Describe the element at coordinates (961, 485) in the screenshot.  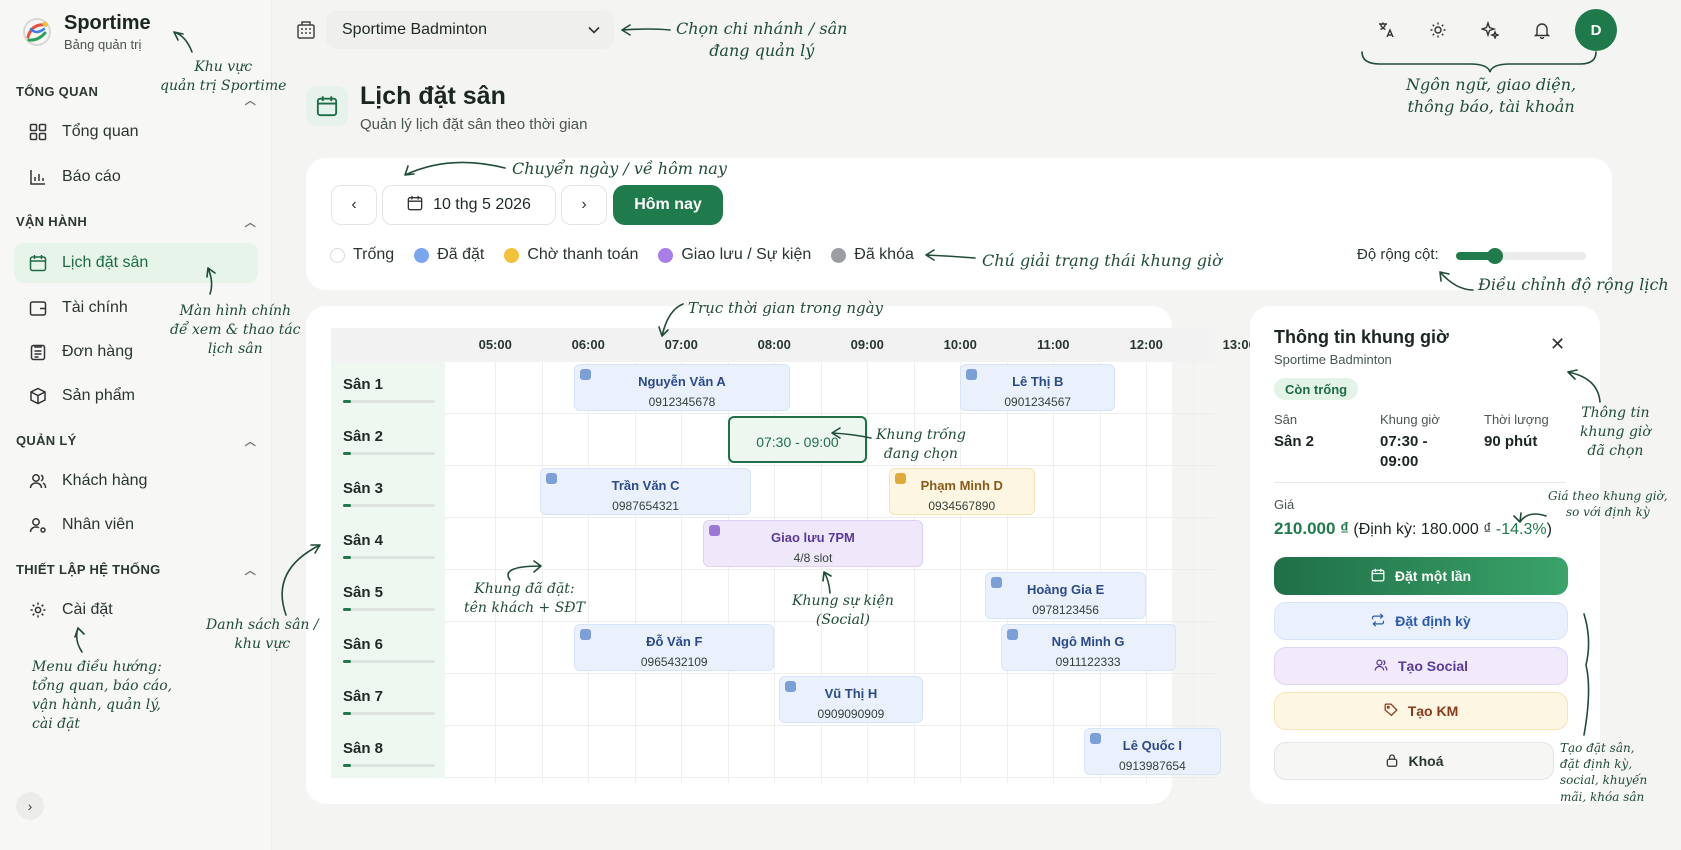
I see `slot-title: Phạm Minh D` at that location.